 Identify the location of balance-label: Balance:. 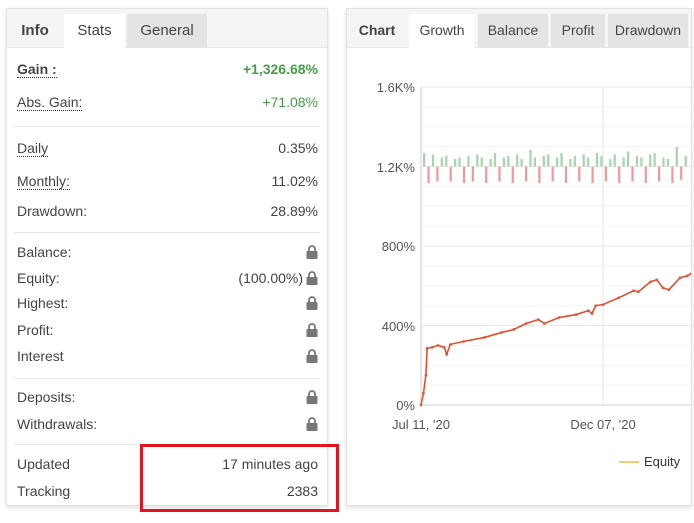
(44, 252).